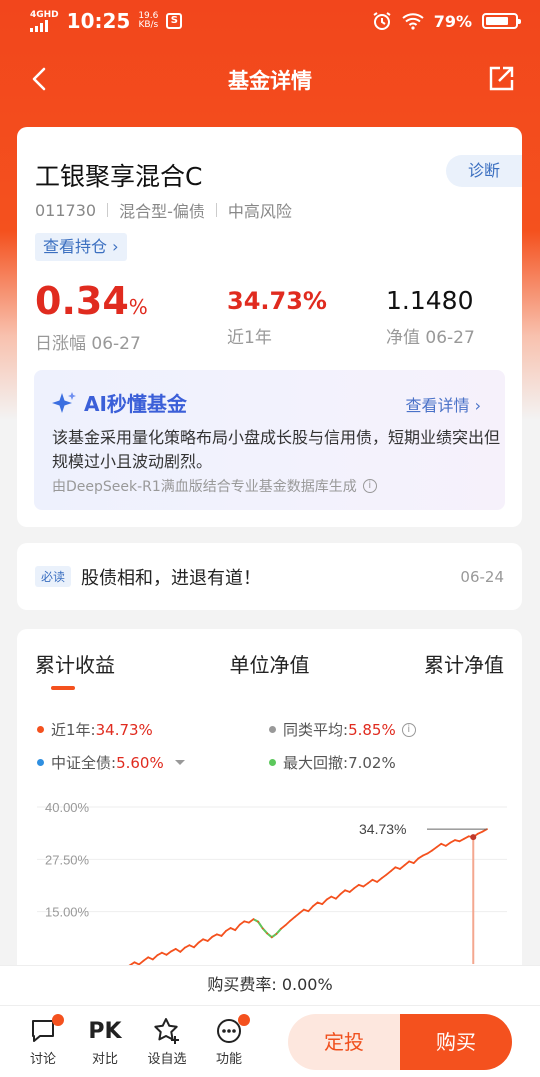 Image resolution: width=540 pixels, height=1077 pixels. What do you see at coordinates (75, 663) in the screenshot?
I see `tab-cumulative-return: 累计收益` at bounding box center [75, 663].